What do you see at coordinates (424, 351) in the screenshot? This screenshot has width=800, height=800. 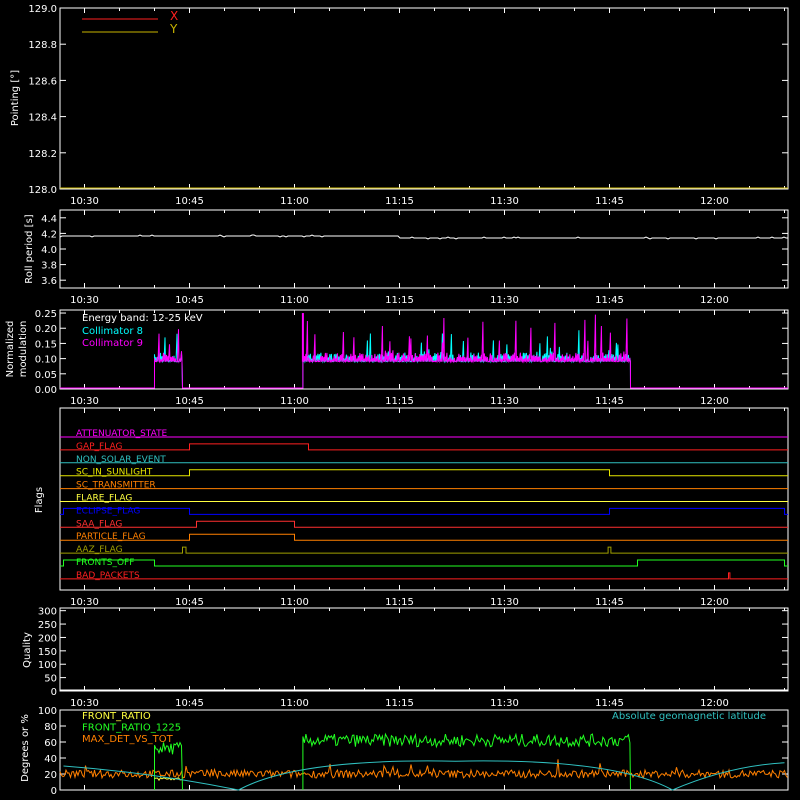 I see `modulation-col9-line` at bounding box center [424, 351].